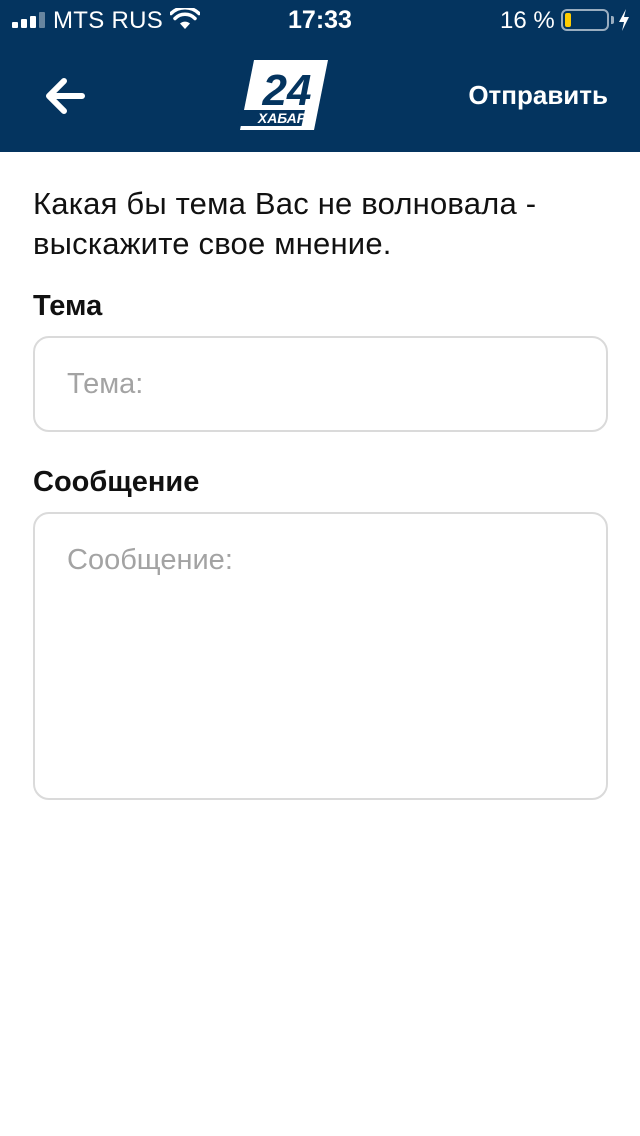 The image size is (640, 1136). What do you see at coordinates (585, 20) in the screenshot?
I see `battery-icon` at bounding box center [585, 20].